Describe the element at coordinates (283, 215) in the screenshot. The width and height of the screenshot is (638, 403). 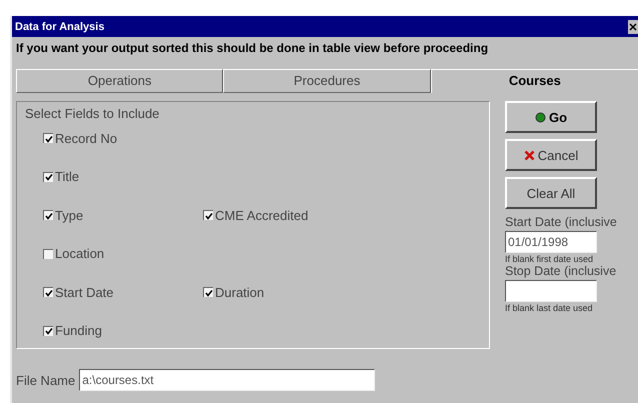
I see `field-checkbox: CME Accredited` at that location.